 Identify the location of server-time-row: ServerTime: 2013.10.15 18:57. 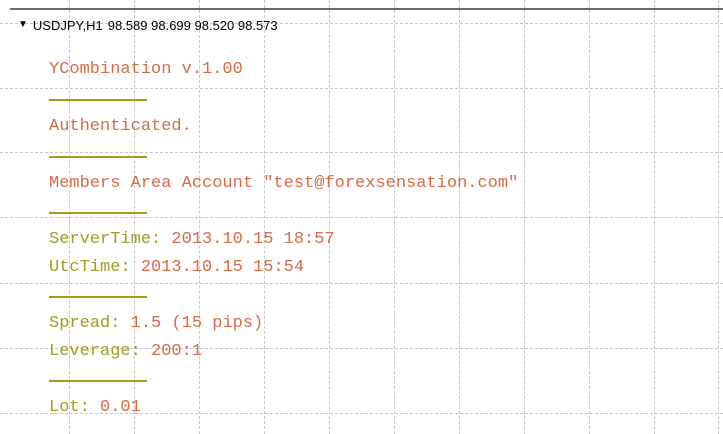
(192, 239).